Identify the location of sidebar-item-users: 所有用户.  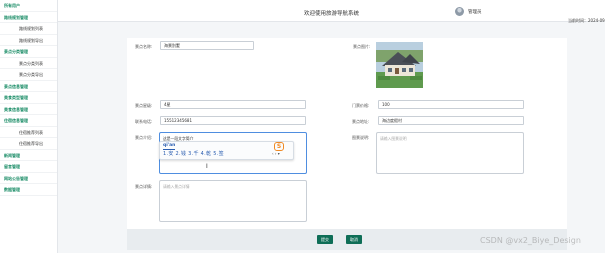
(28, 6).